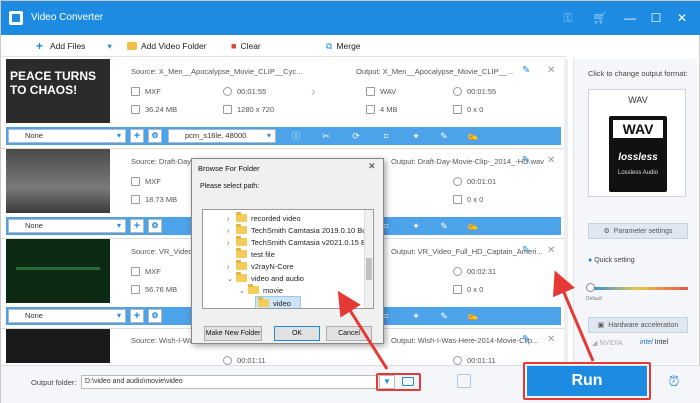 This screenshot has height=403, width=700. I want to click on arrow-to-run-button, so click(573, 316).